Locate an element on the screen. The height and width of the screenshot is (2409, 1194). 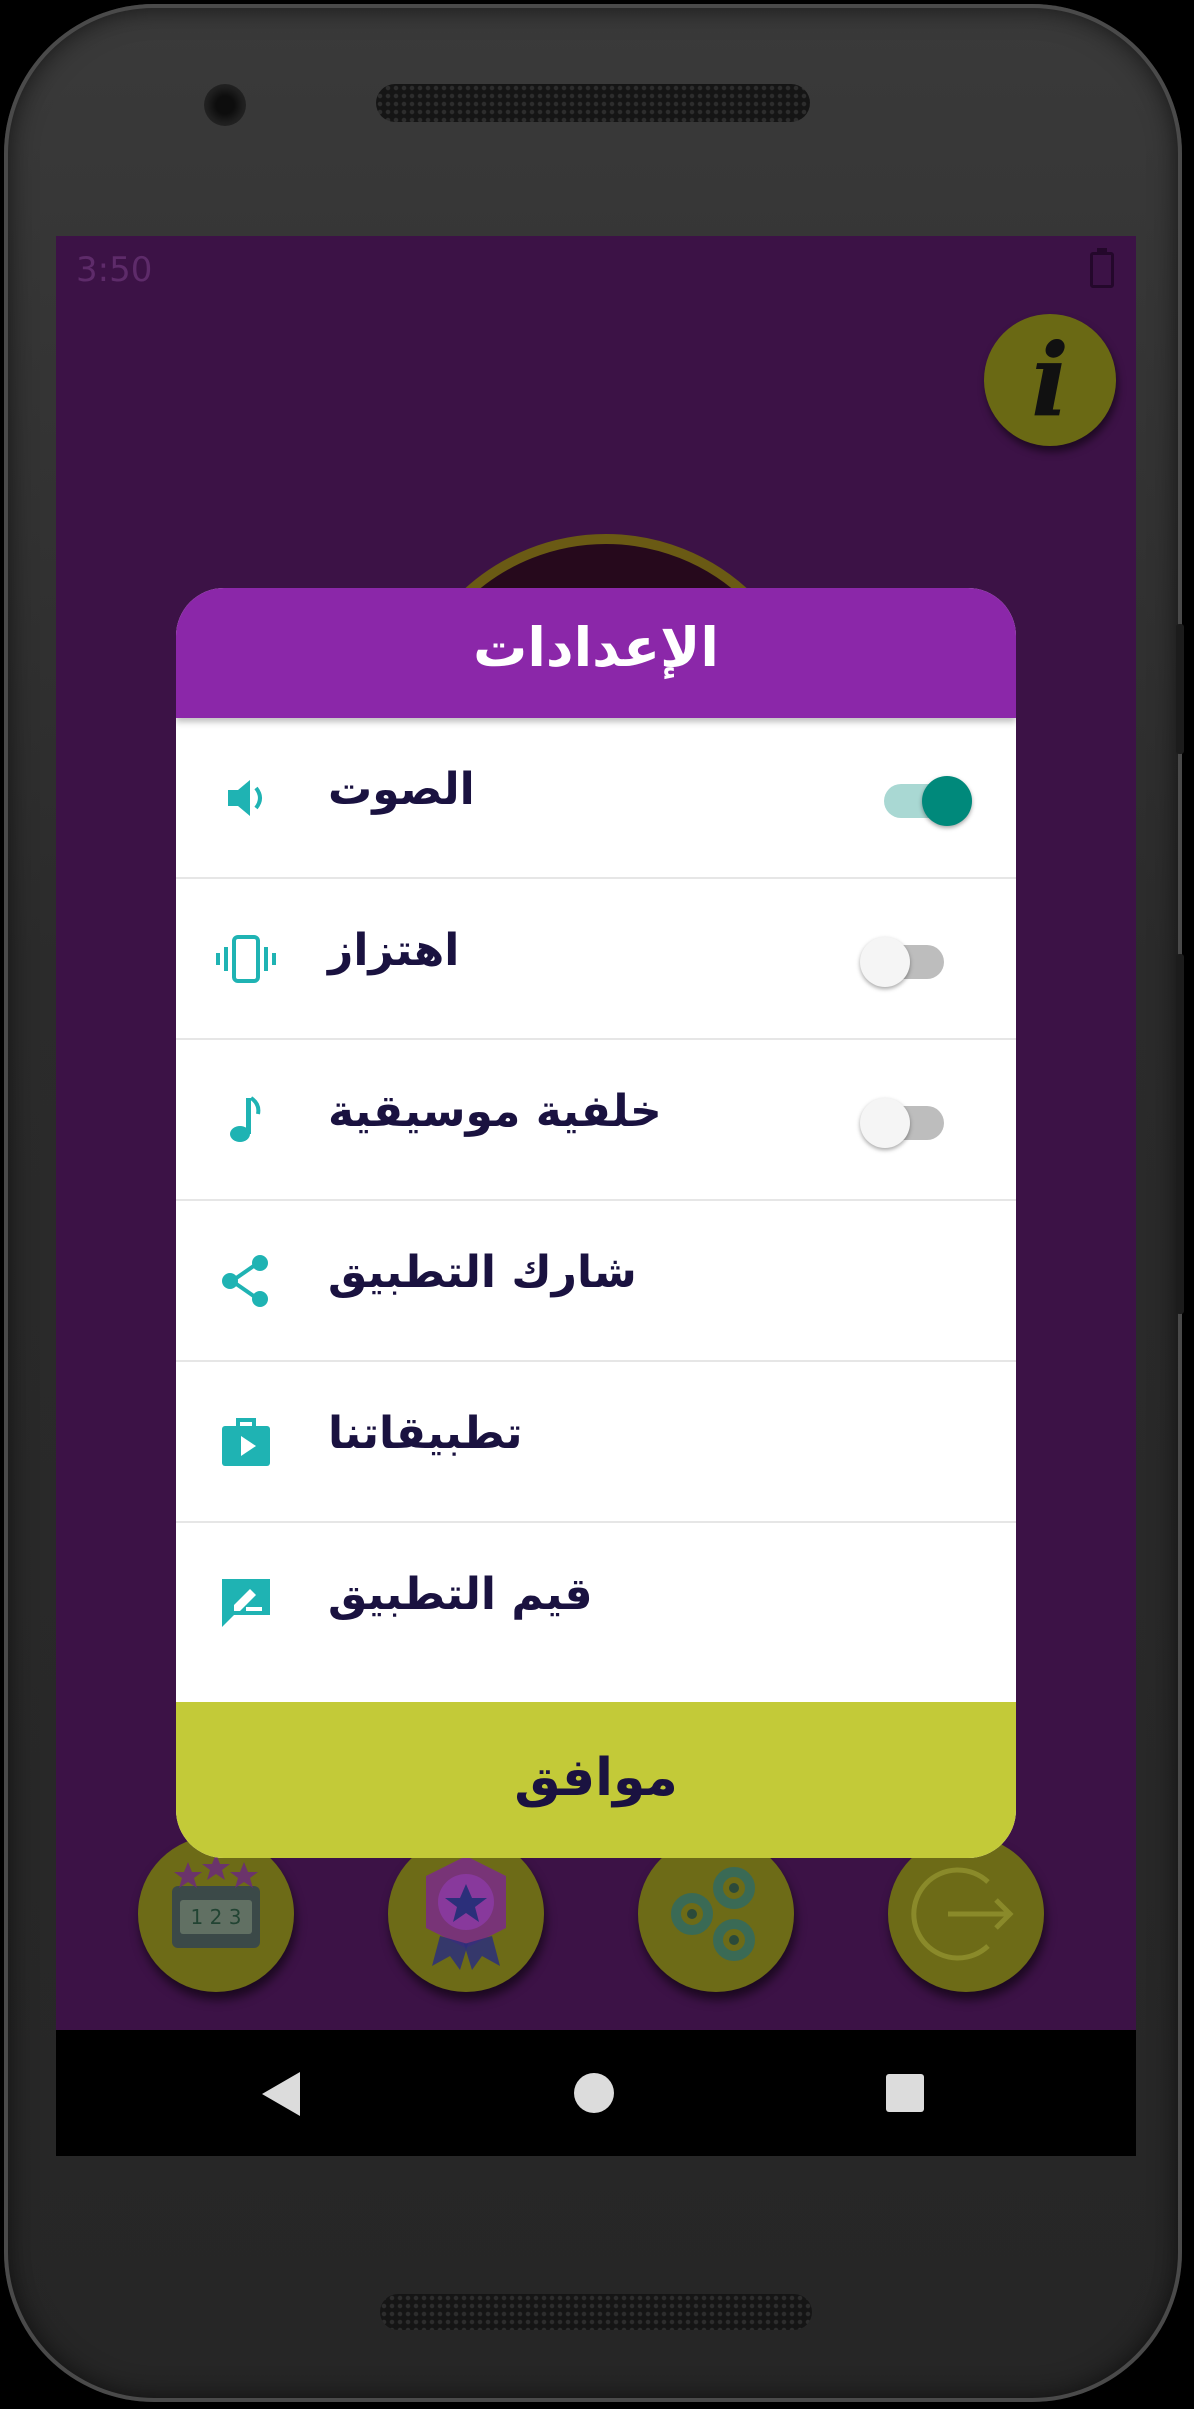
exit-button is located at coordinates (966, 1914).